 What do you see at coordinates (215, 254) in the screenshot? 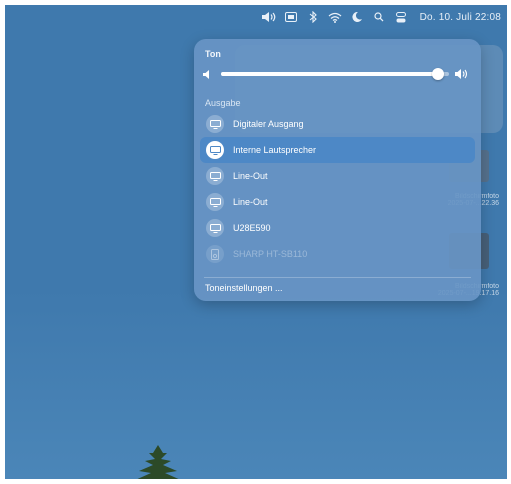
I see `speaker-icon` at bounding box center [215, 254].